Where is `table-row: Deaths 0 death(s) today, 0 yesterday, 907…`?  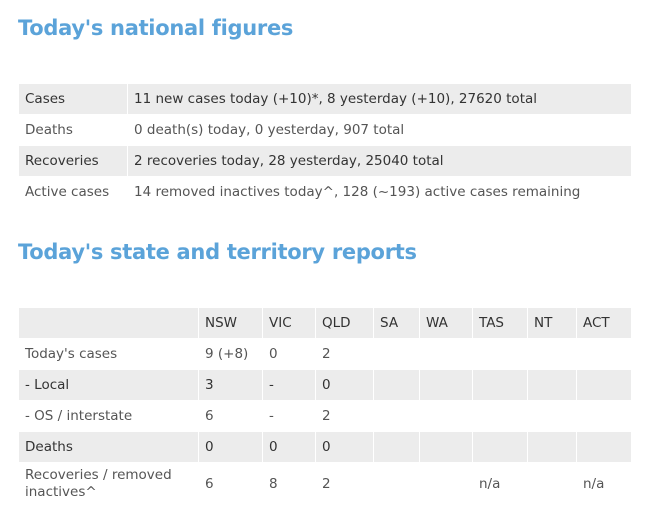
table-row: Deaths 0 death(s) today, 0 yesterday, 907… is located at coordinates (325, 130).